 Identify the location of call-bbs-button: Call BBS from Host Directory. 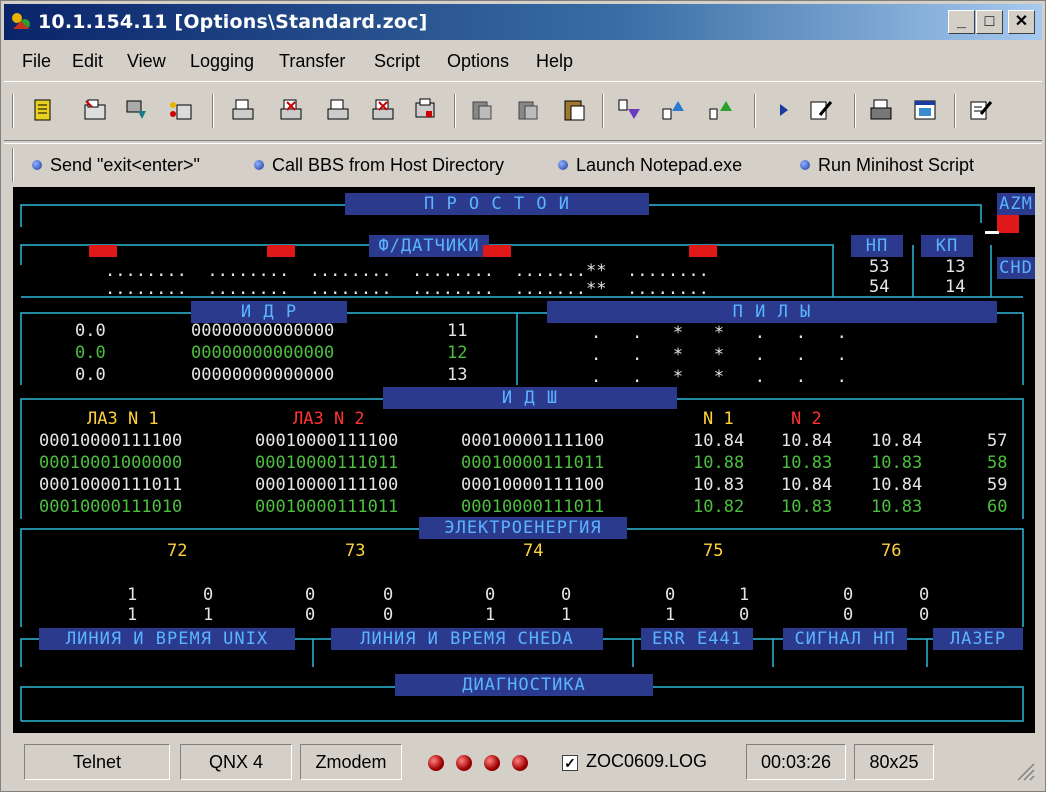
(379, 165).